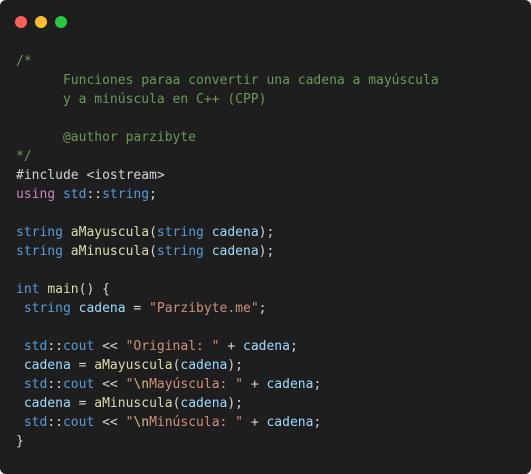 The height and width of the screenshot is (474, 531). Describe the element at coordinates (172, 346) in the screenshot. I see `code-token-string: "Original: "` at that location.